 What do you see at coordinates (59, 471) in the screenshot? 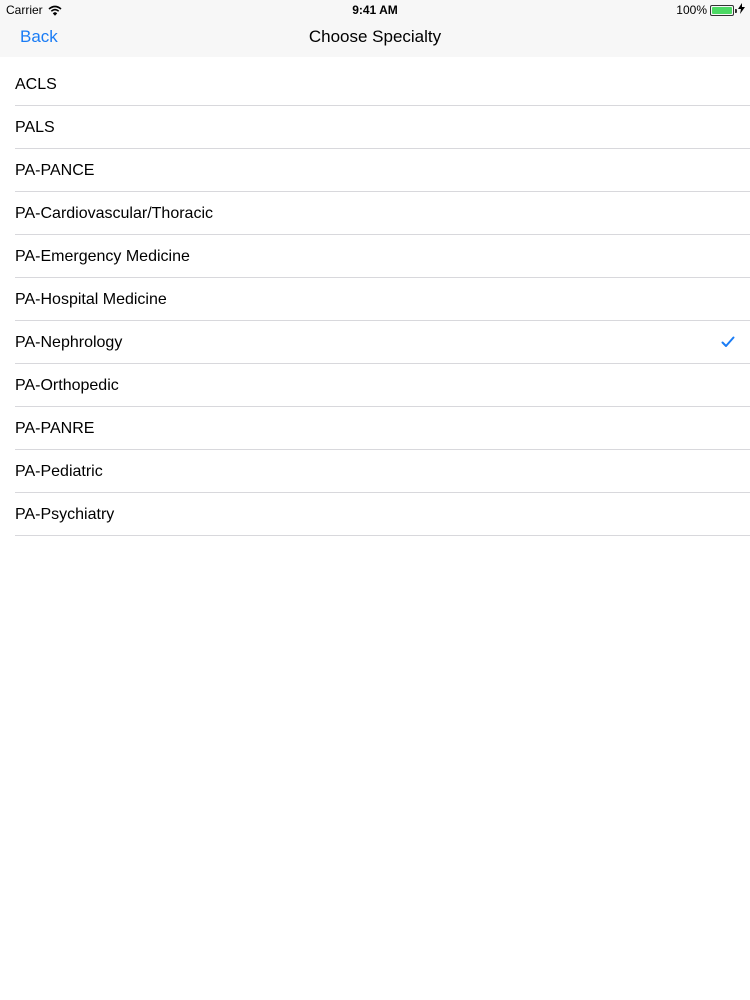
I see `list-item-label: PA-Pediatric` at bounding box center [59, 471].